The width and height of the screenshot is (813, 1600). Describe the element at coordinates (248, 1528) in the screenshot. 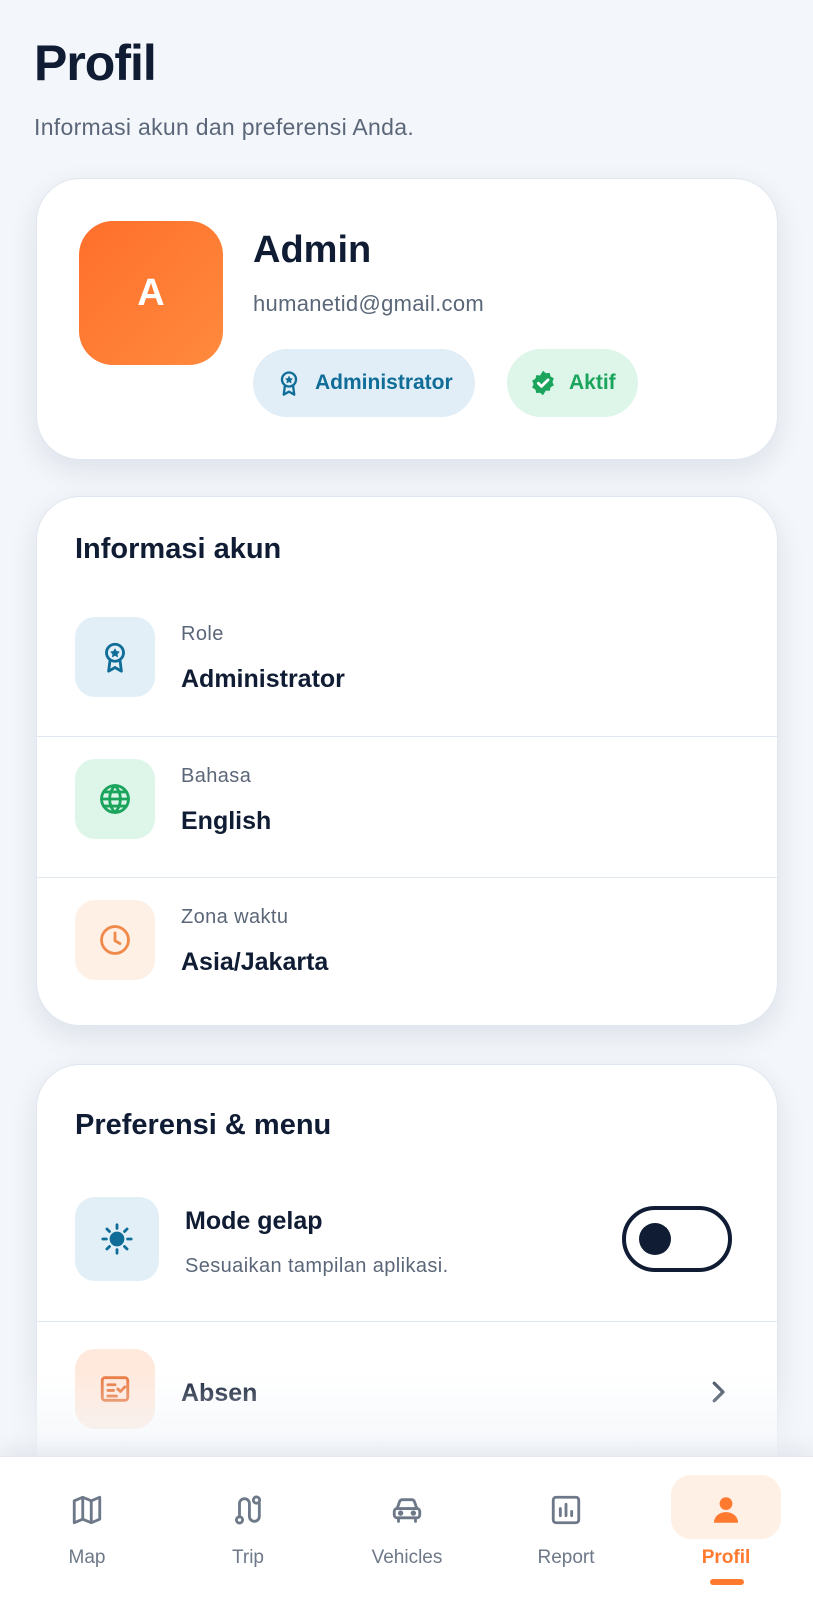

I see `nav-item-trip: Trip` at that location.